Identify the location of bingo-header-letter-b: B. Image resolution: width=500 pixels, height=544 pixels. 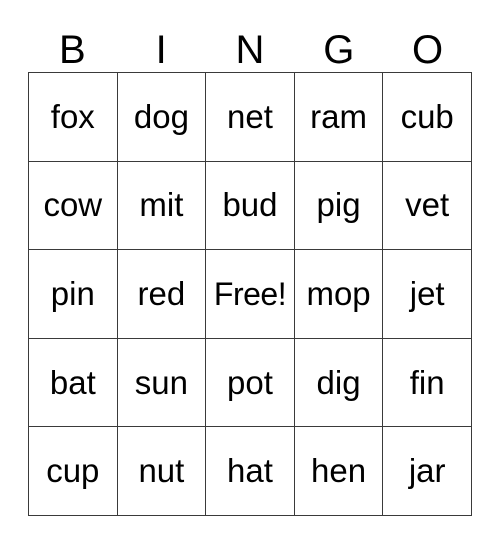
(72, 50).